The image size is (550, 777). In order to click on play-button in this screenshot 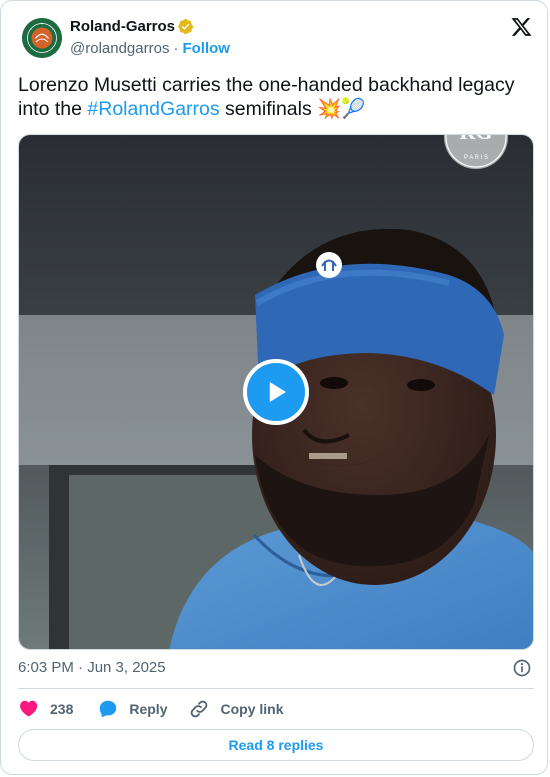, I will do `click(276, 392)`.